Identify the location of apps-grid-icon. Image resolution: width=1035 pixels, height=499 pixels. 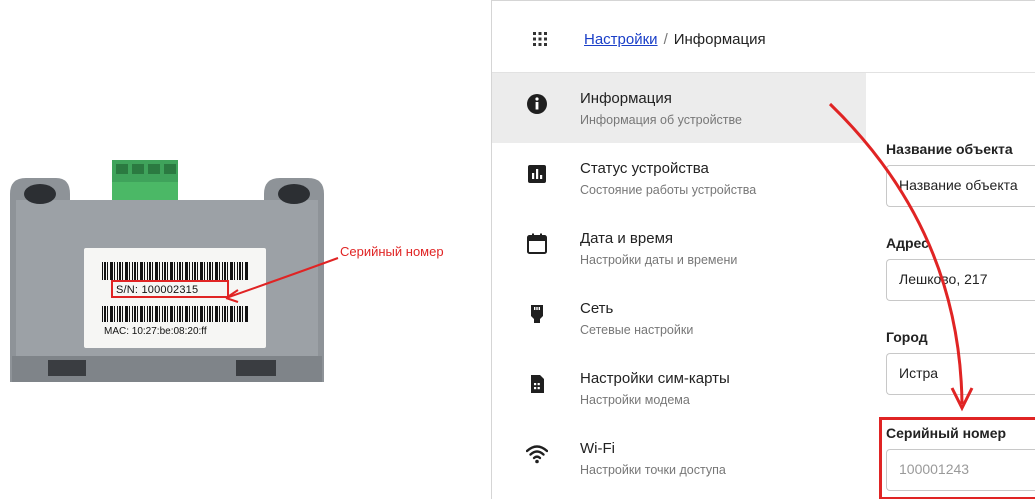
(540, 39).